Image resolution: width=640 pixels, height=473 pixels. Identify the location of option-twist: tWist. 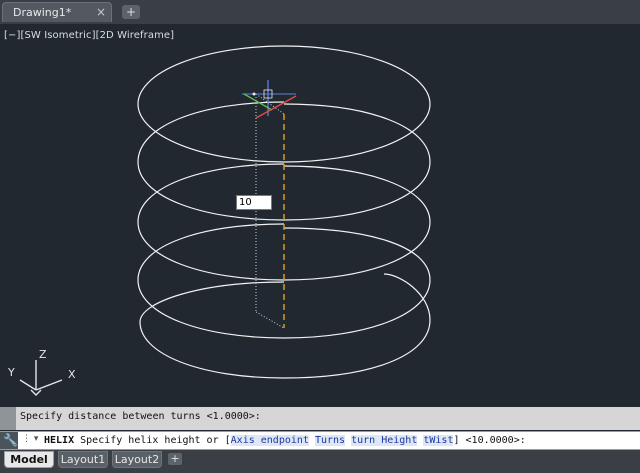
(438, 440).